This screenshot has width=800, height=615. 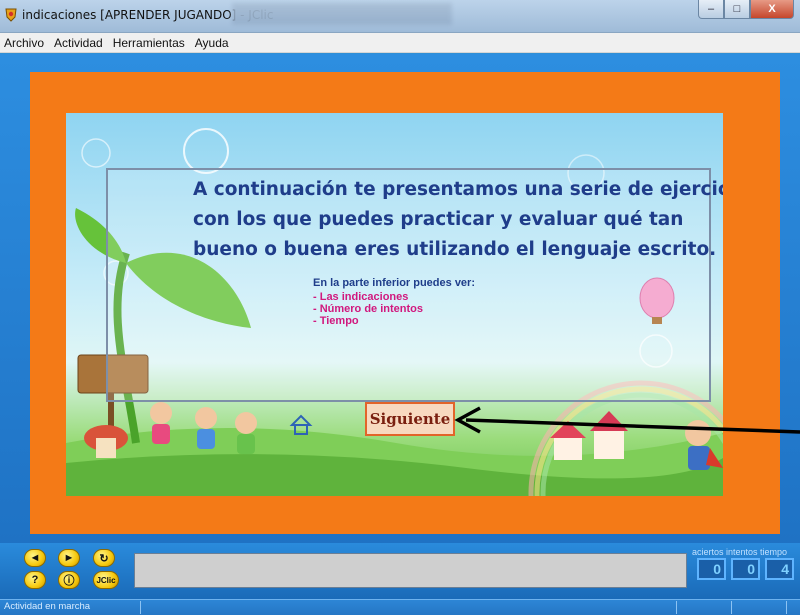 What do you see at coordinates (35, 558) in the screenshot?
I see `prev-activity-button: ◄` at bounding box center [35, 558].